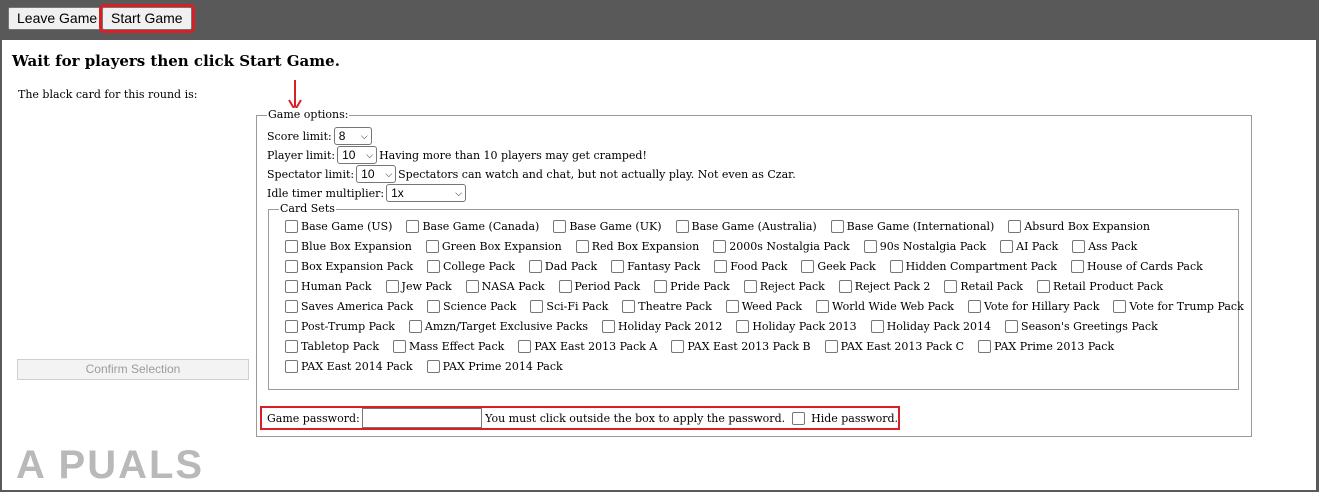 Image resolution: width=1319 pixels, height=492 pixels. What do you see at coordinates (1081, 326) in the screenshot?
I see `card-set-option: Season's Greetings Pack` at bounding box center [1081, 326].